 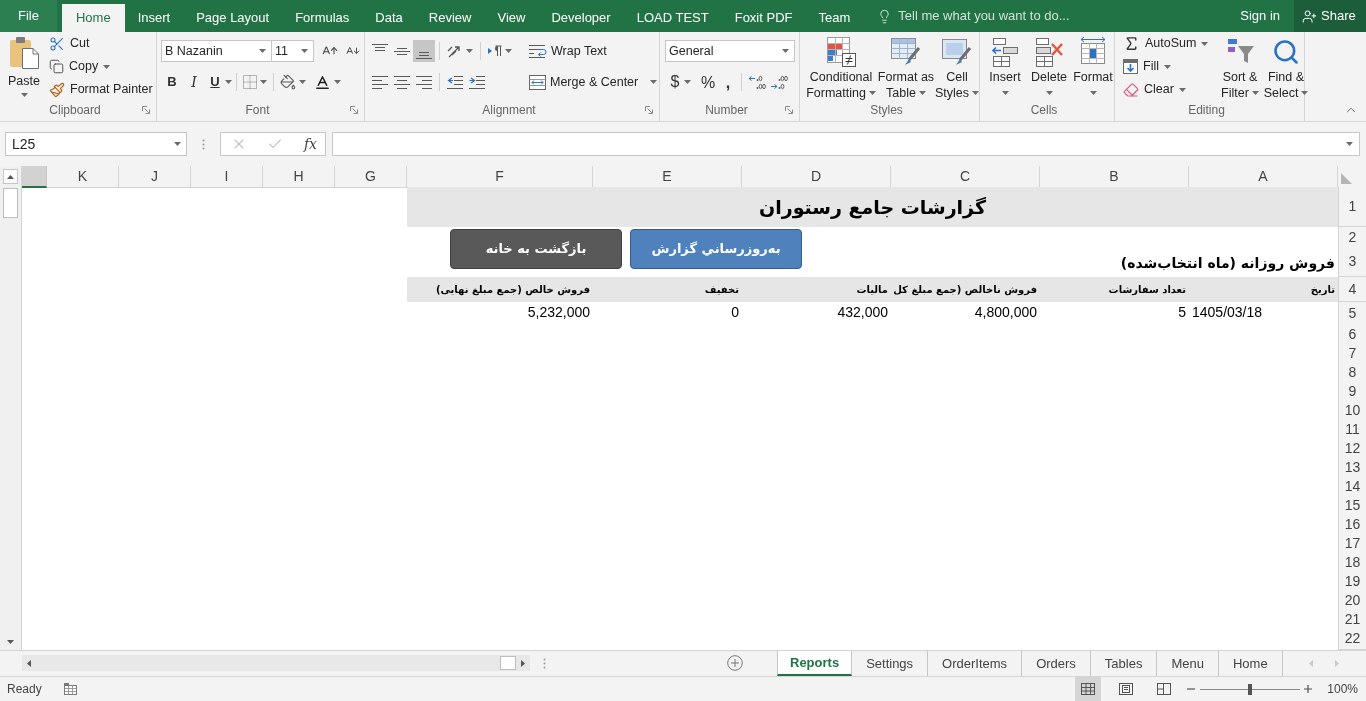 What do you see at coordinates (215, 82) in the screenshot?
I see `underline-button: U` at bounding box center [215, 82].